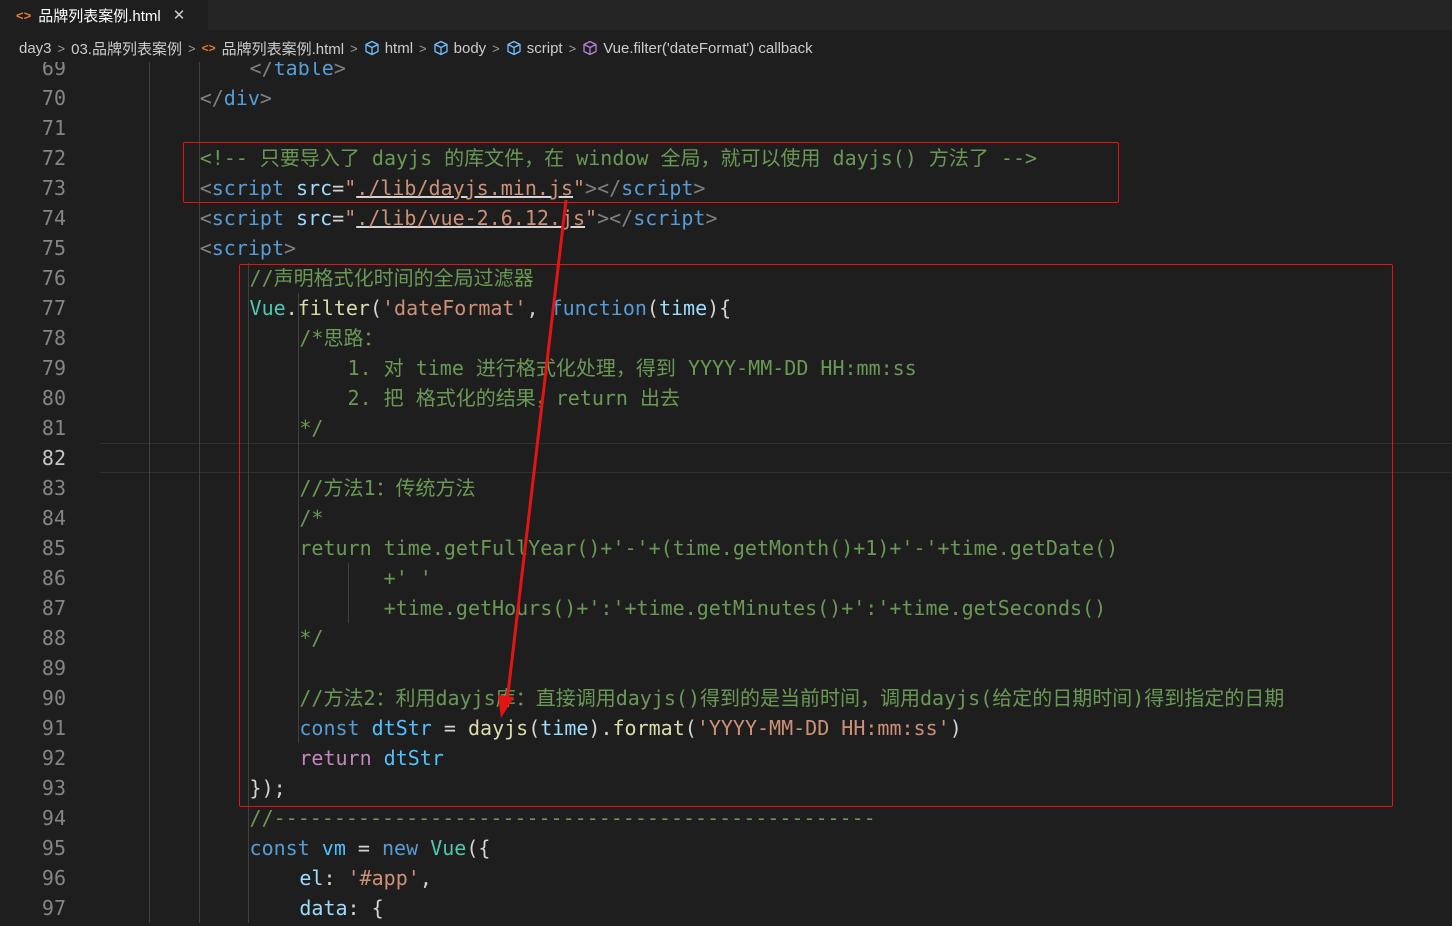 The image size is (1452, 926). Describe the element at coordinates (99, 16) in the screenshot. I see `tab-title: 品牌列表案例.html` at that location.